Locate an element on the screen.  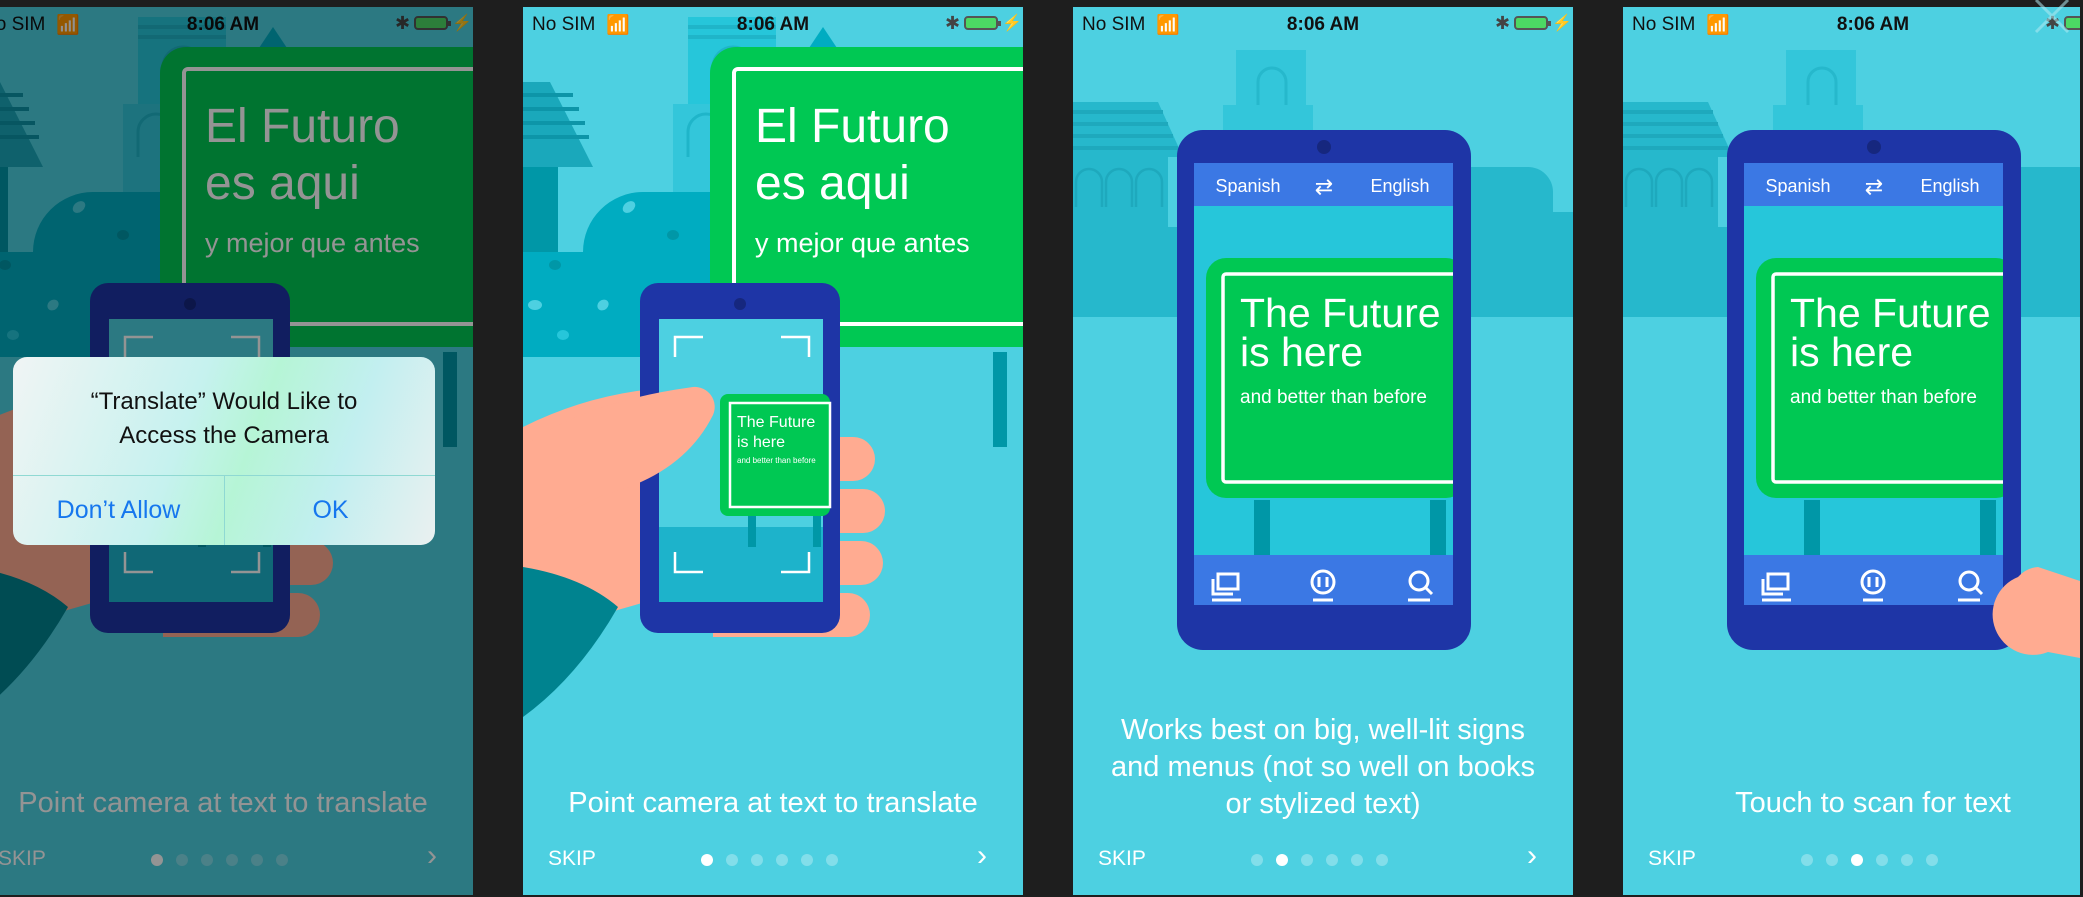
caption-line: or stylized text) is located at coordinates (1323, 804).